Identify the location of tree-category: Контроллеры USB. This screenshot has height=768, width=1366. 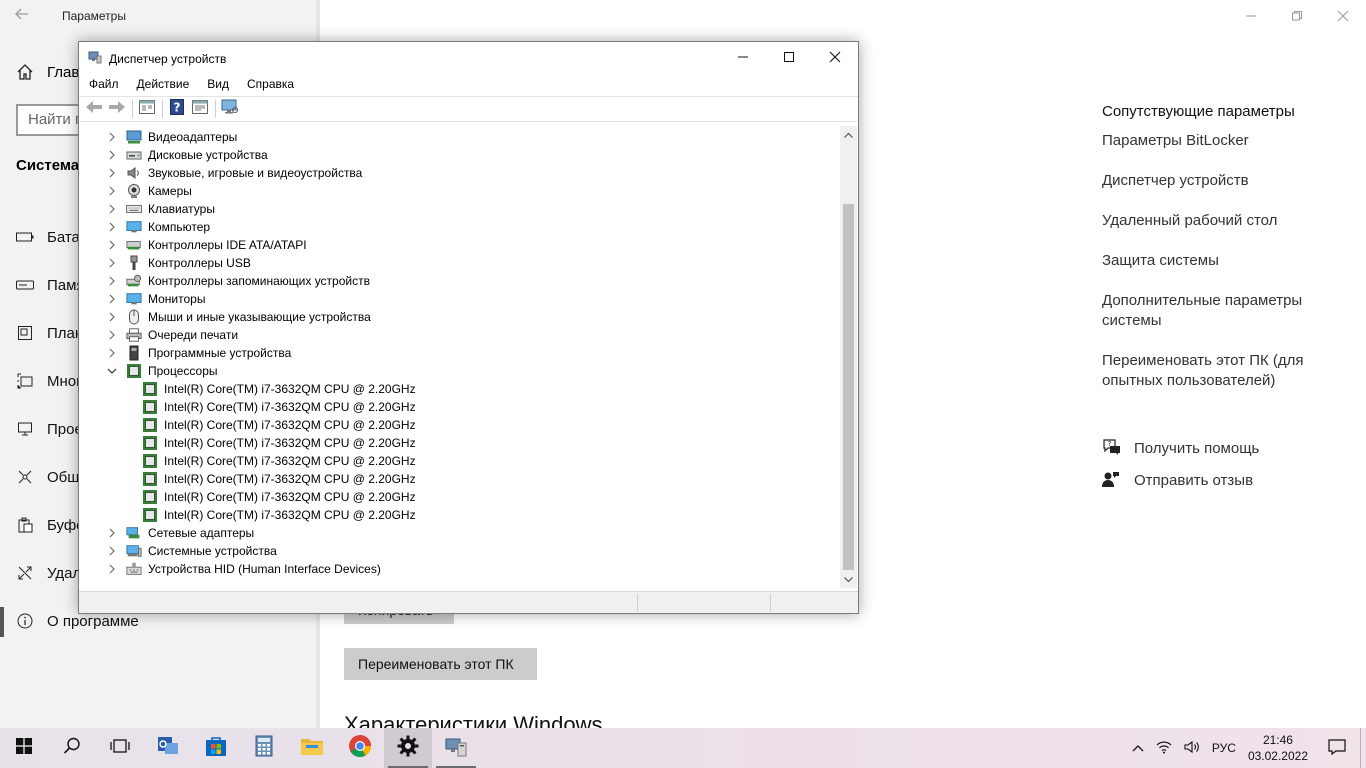
(178, 263).